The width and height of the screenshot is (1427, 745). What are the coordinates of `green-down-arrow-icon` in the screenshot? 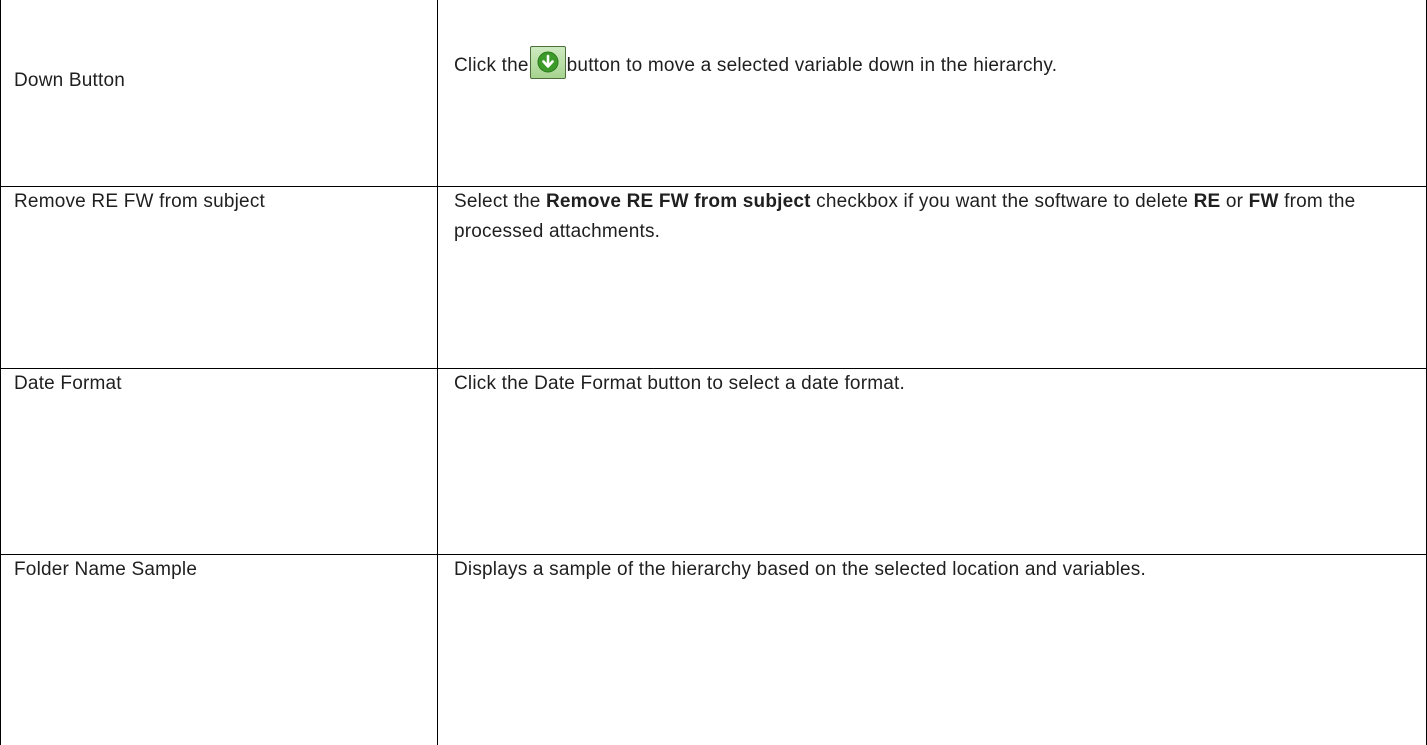 It's located at (547, 62).